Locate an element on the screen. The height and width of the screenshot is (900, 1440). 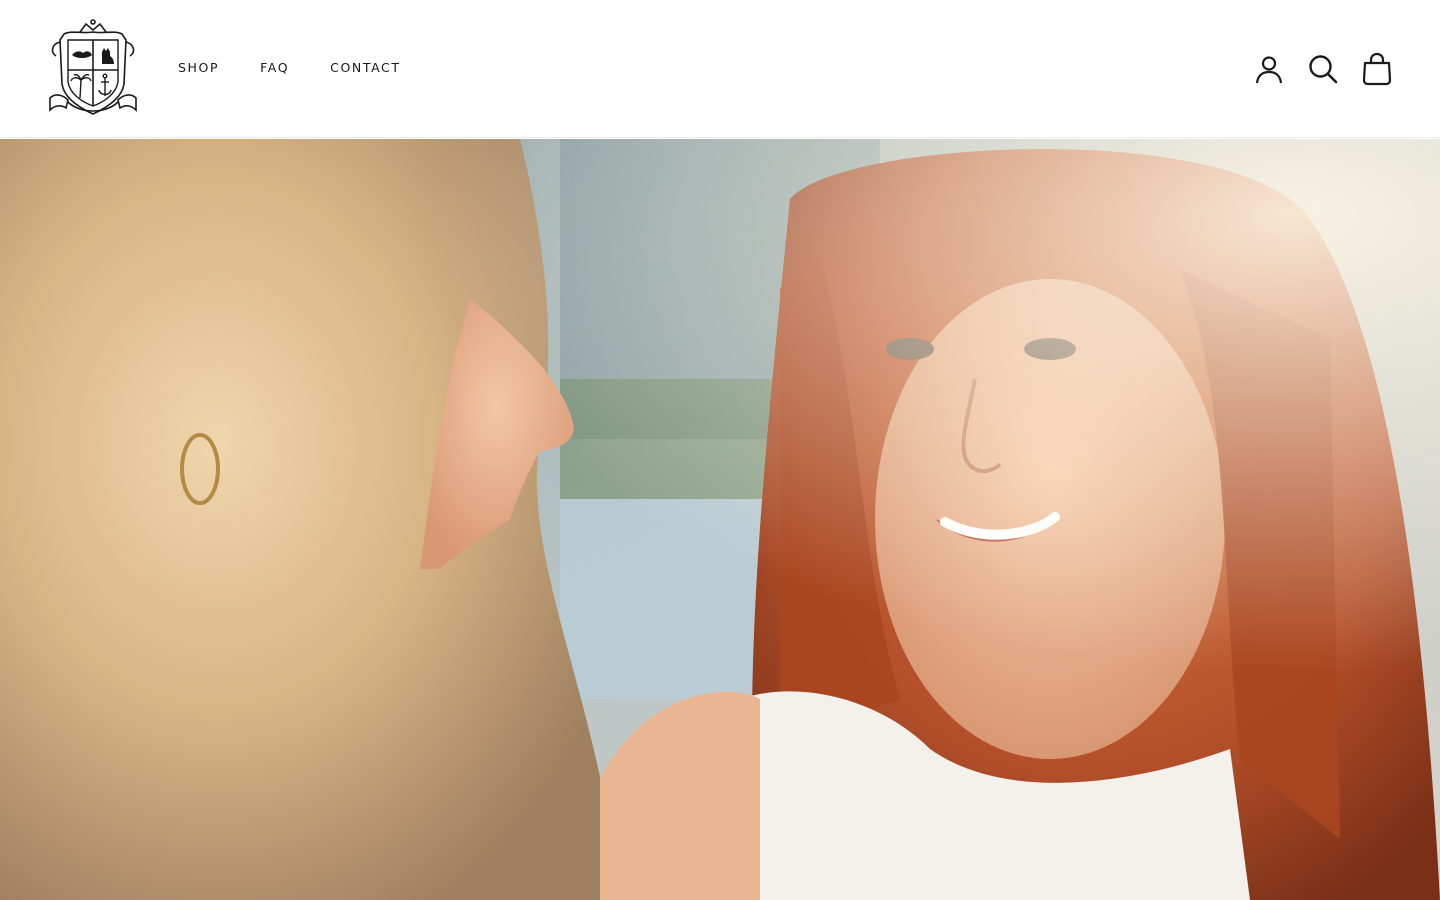
account-icon is located at coordinates (1269, 70).